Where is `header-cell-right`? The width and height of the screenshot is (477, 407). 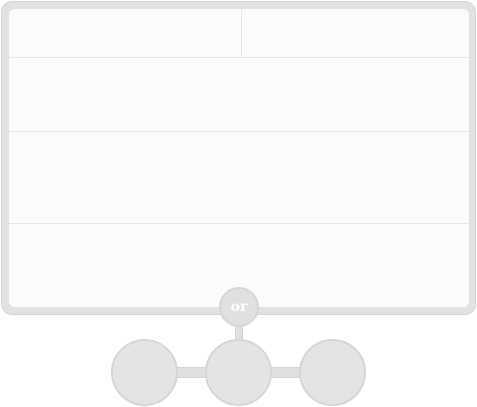 header-cell-right is located at coordinates (355, 33).